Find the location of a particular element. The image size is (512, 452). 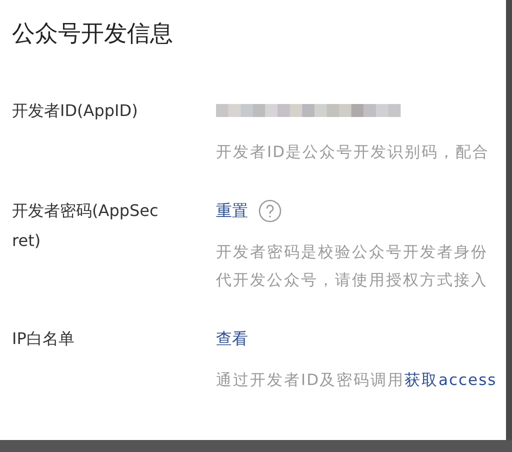

action-link: 查看 is located at coordinates (232, 339).